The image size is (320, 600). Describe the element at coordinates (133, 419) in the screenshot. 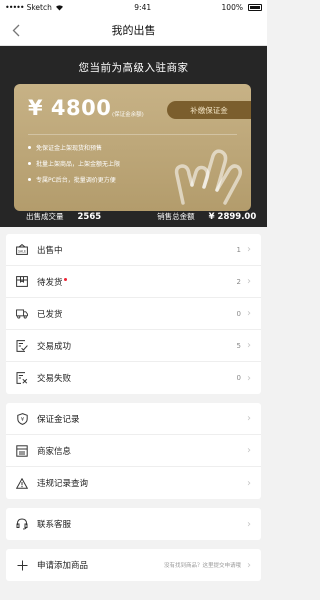

I see `deposit-record-row: ¥ 保证金记录 ›` at that location.